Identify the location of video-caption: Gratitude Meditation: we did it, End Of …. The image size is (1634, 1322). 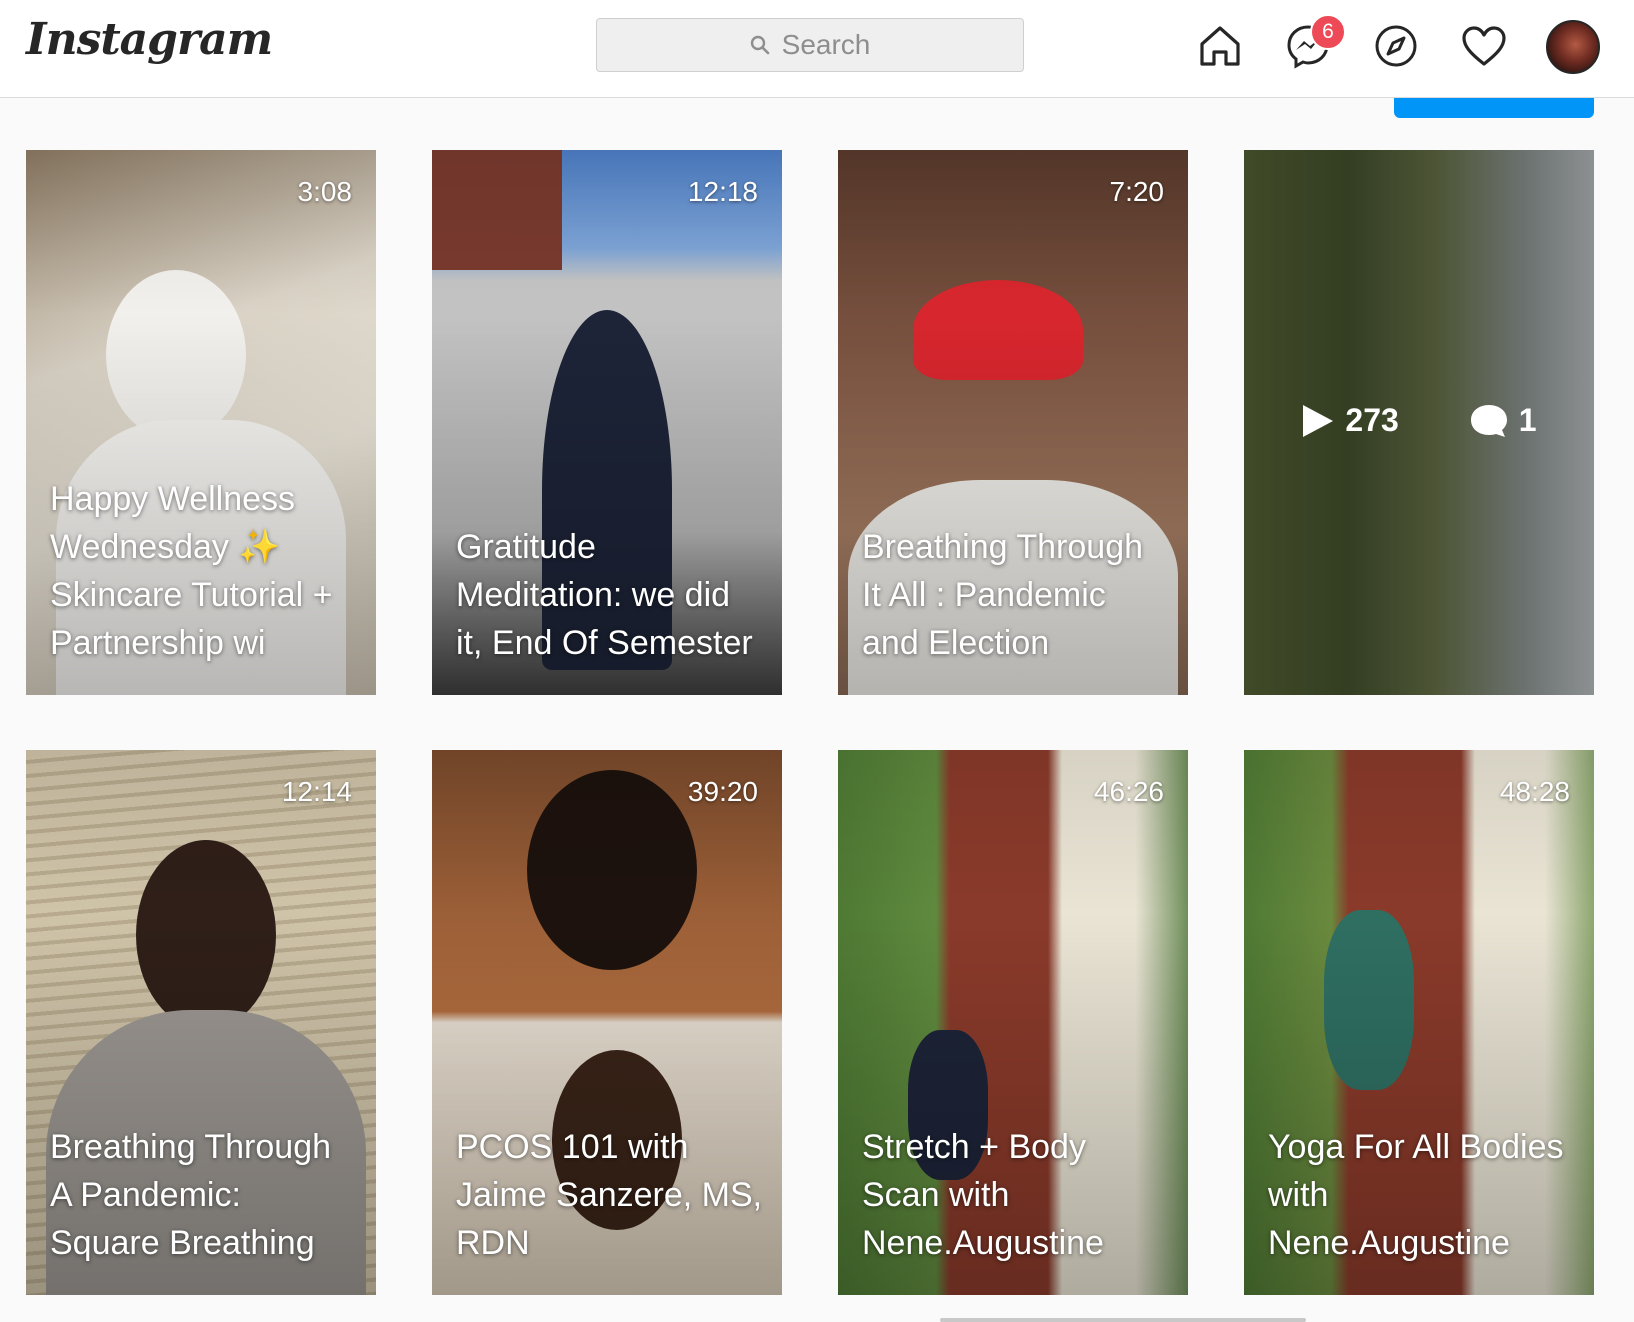
(604, 595).